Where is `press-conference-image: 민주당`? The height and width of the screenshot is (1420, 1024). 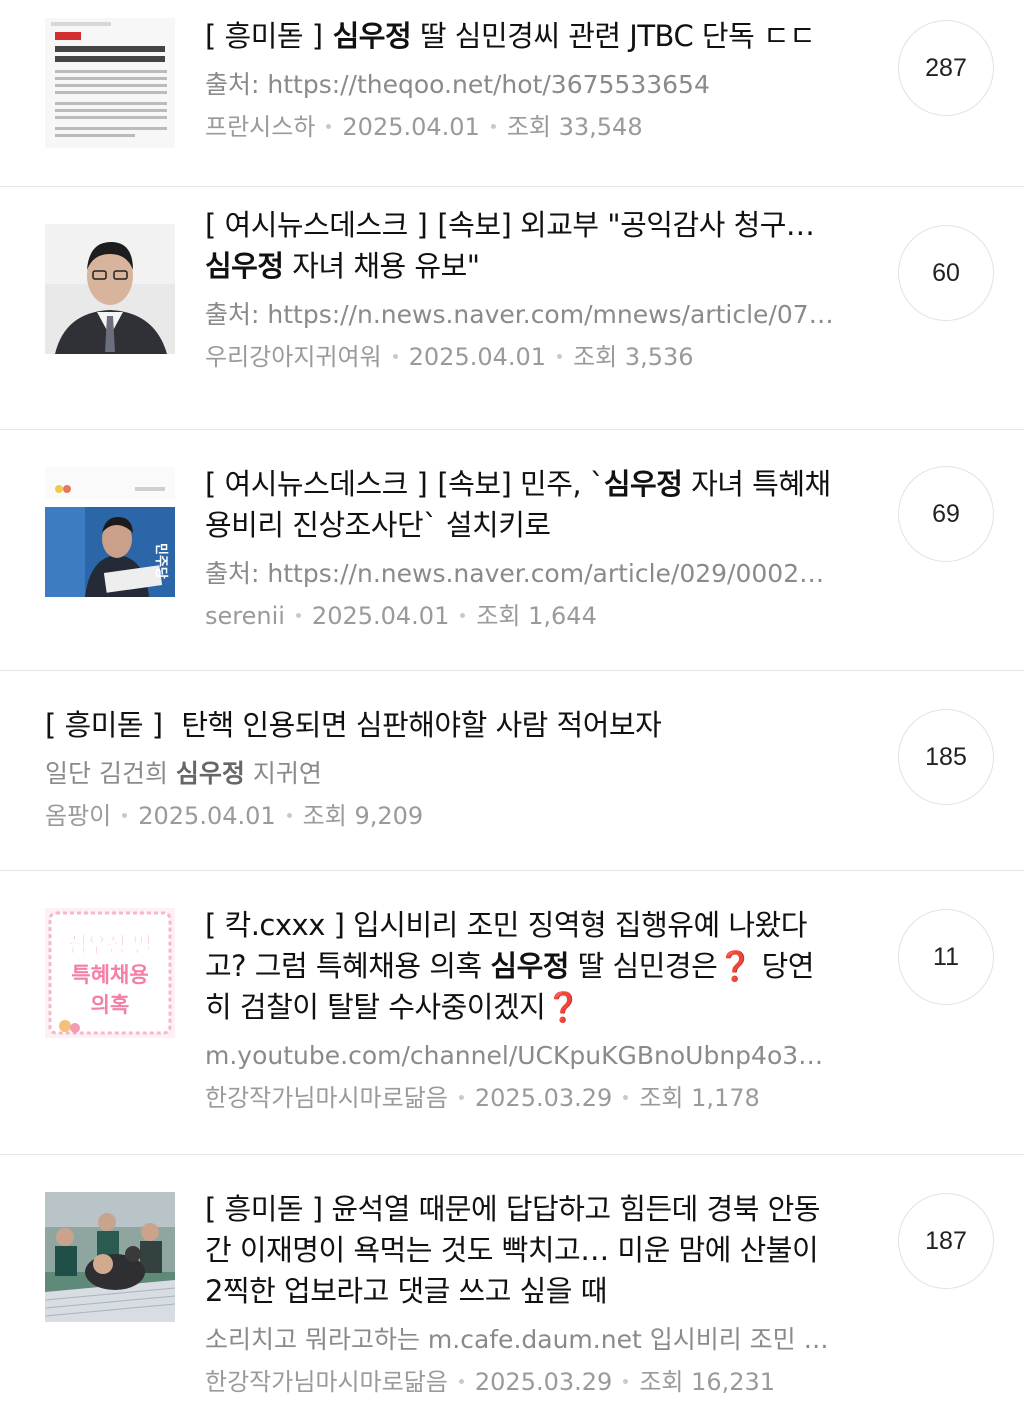 press-conference-image: 민주당 is located at coordinates (110, 532).